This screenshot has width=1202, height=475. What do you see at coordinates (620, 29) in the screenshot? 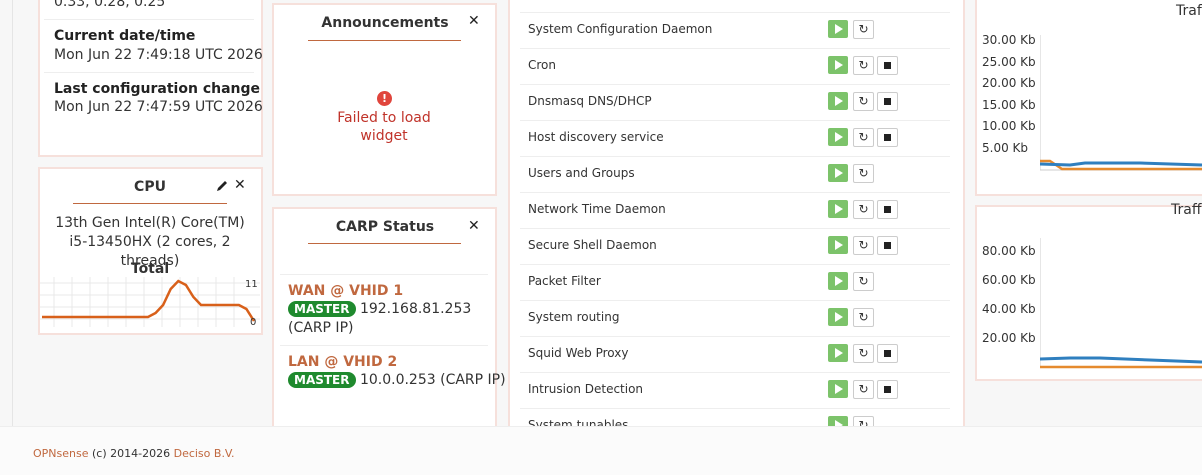
I see `service-name: System Configuration Daemon` at bounding box center [620, 29].